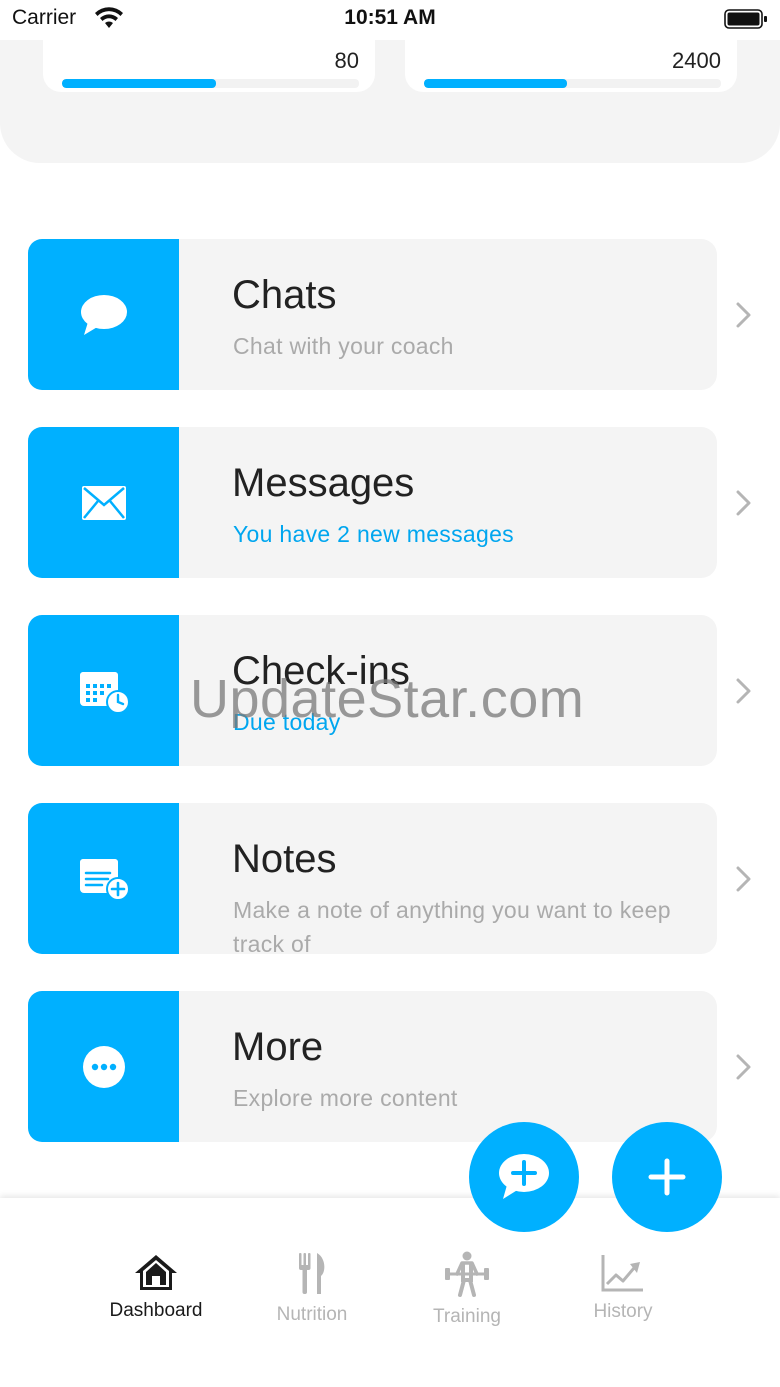  What do you see at coordinates (139, 83) in the screenshot?
I see `progress-fill-left` at bounding box center [139, 83].